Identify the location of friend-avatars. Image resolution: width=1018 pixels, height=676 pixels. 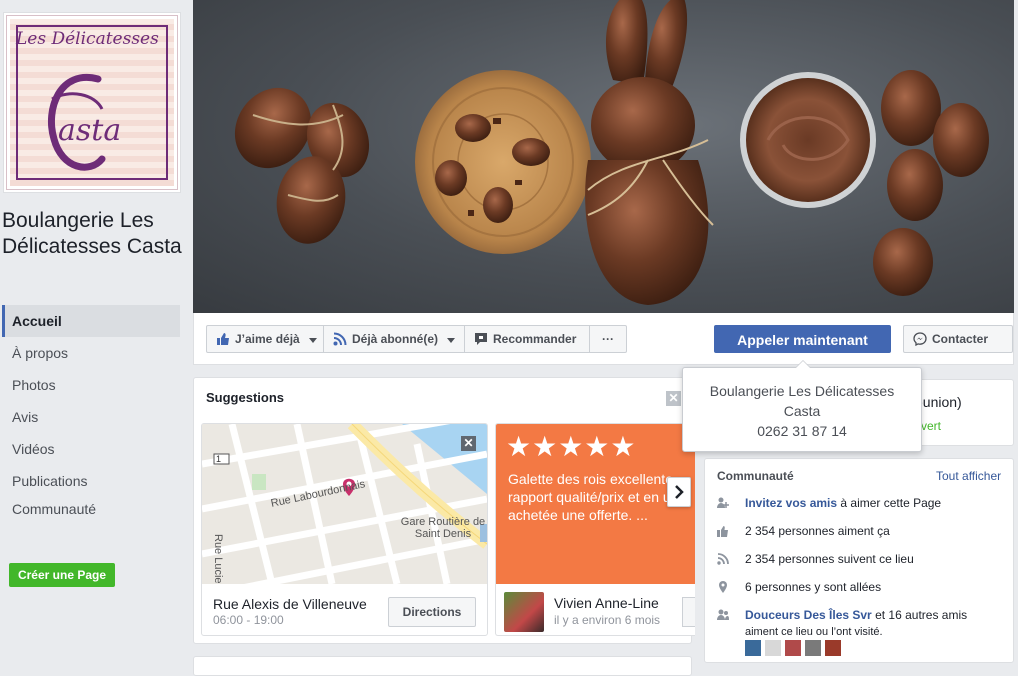
(800, 648).